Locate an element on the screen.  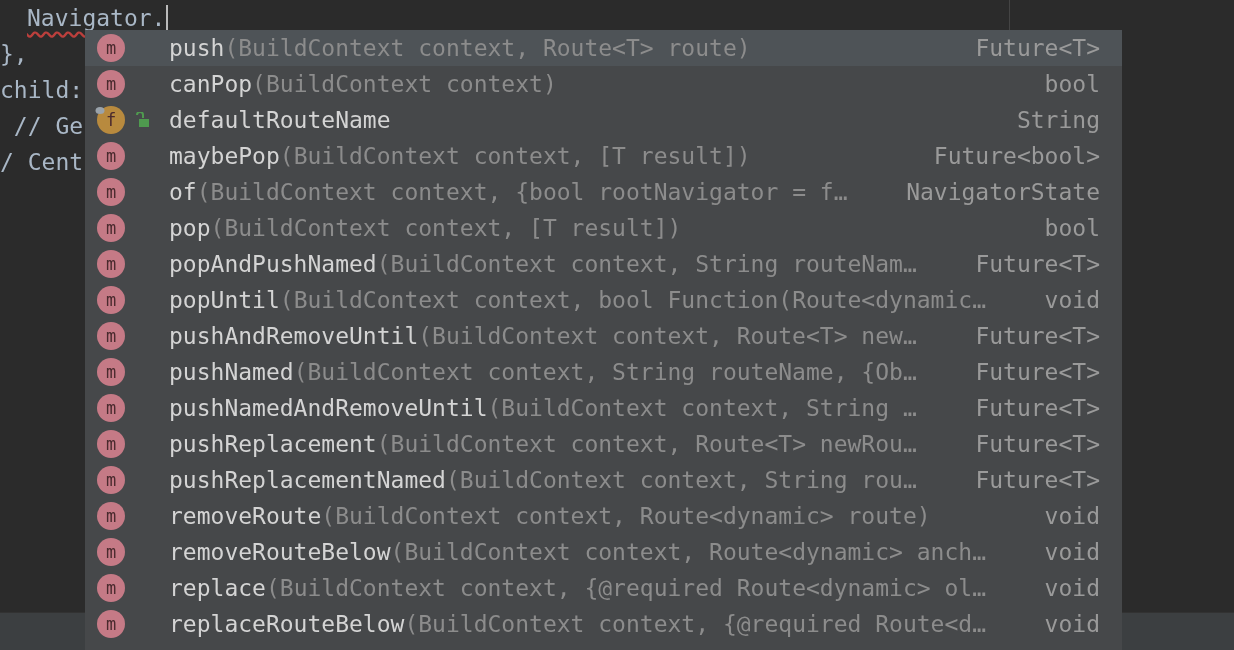
completion-item: m removeRouteBelow(BuildContext context, Route<dynamic> anch… void is located at coordinates (603, 552).